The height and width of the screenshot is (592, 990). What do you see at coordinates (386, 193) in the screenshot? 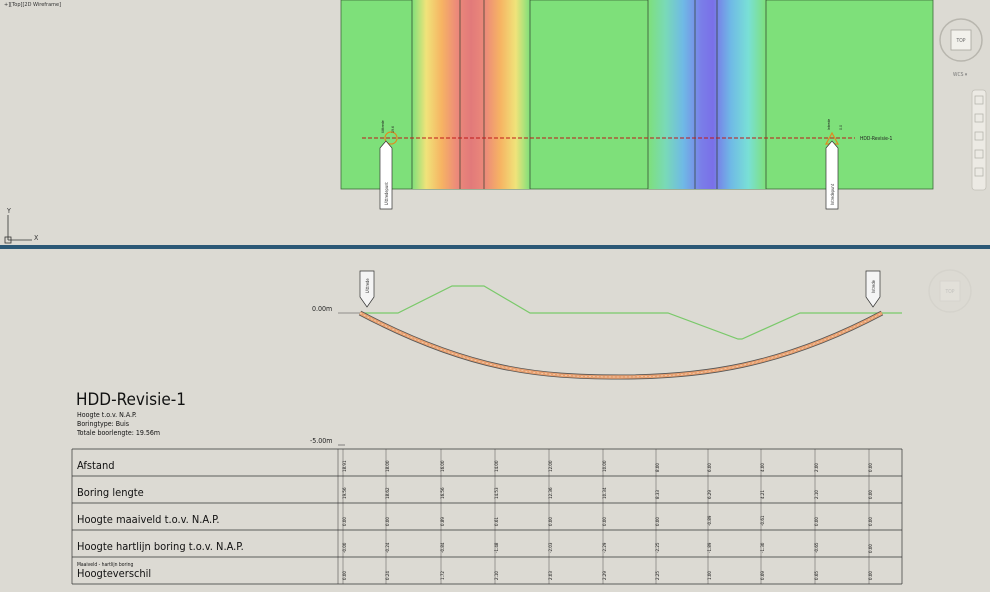
I see `entry-callout-text: Uittredepunt` at bounding box center [386, 193].